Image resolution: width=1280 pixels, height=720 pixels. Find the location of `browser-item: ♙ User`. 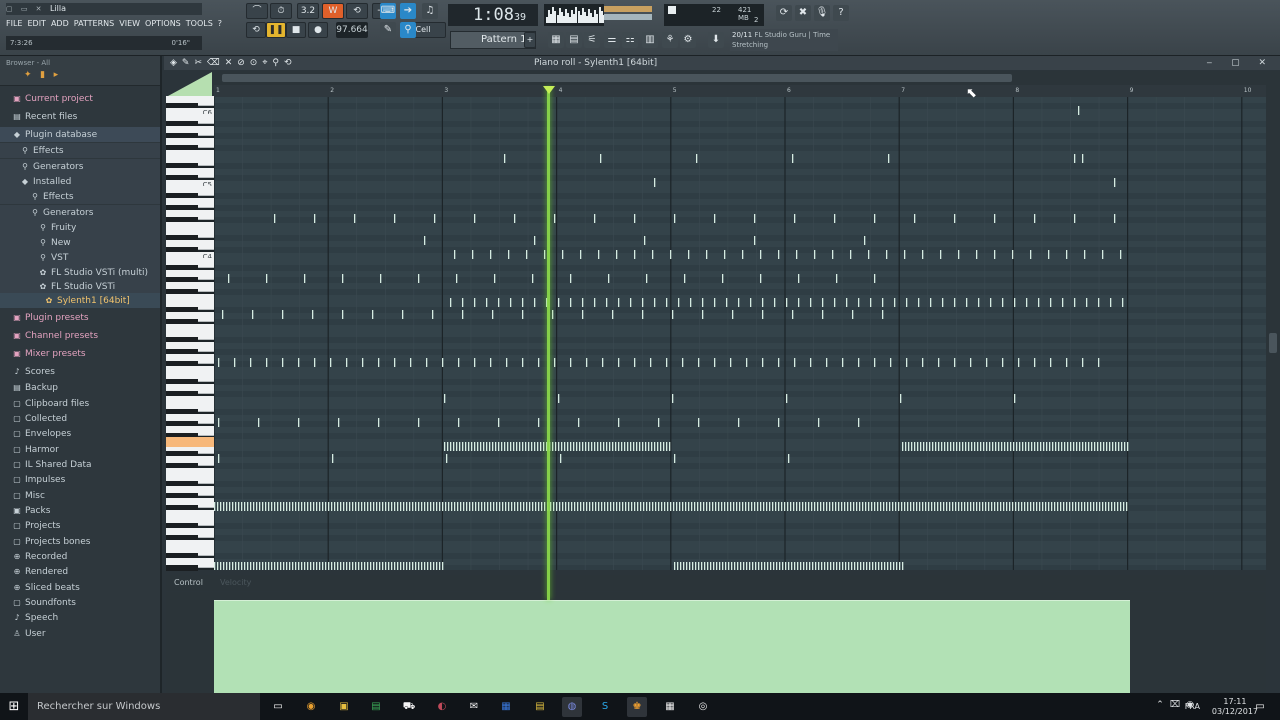

browser-item: ♙ User is located at coordinates (80, 633).